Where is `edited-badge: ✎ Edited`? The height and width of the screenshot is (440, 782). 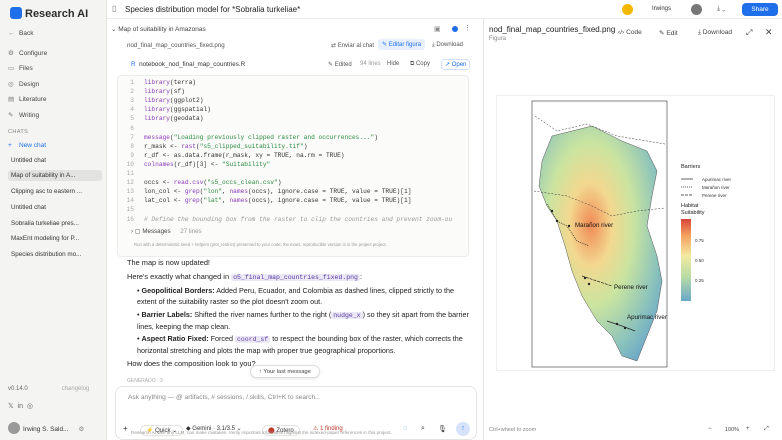 edited-badge: ✎ Edited is located at coordinates (340, 65).